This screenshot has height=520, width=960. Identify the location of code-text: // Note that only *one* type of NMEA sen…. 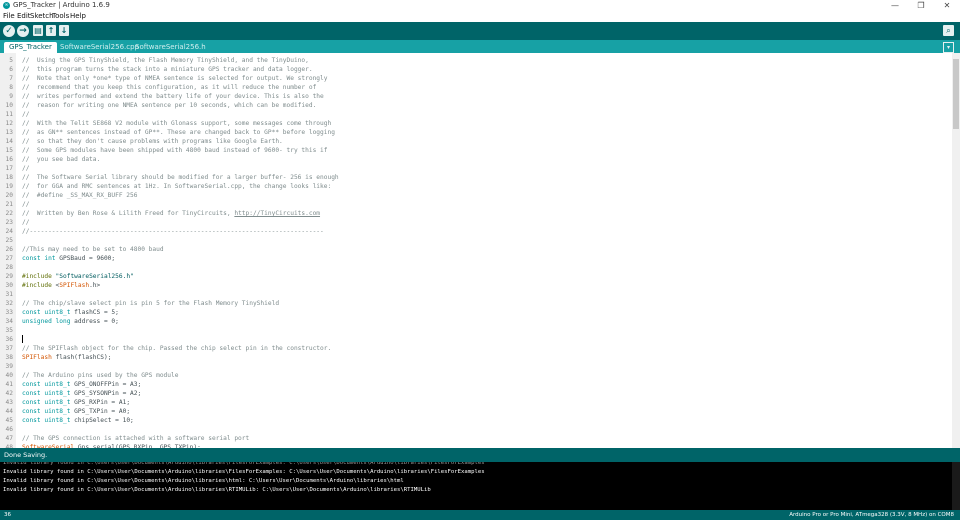
(174, 78).